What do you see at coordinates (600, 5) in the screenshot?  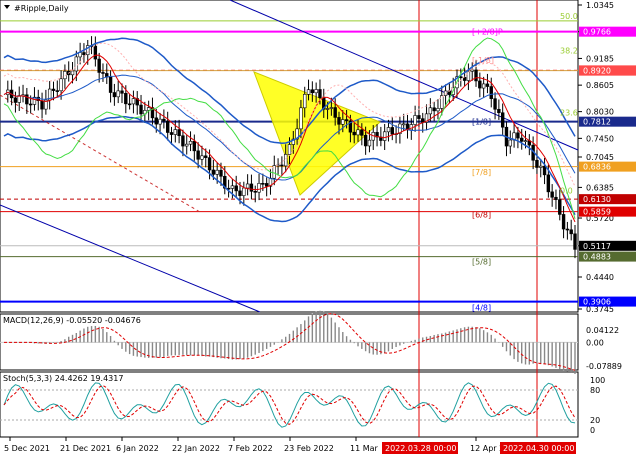 I see `y-tick-label: 1.0345` at bounding box center [600, 5].